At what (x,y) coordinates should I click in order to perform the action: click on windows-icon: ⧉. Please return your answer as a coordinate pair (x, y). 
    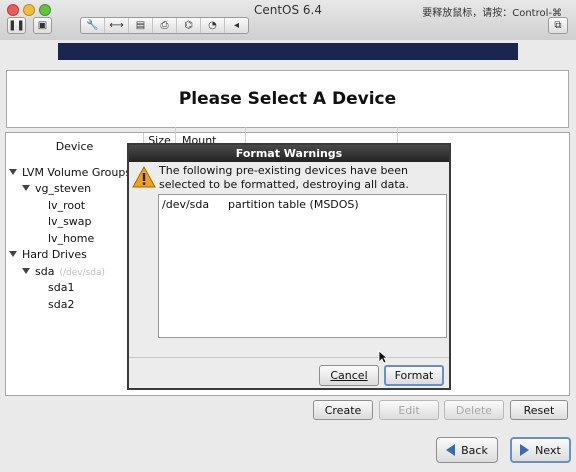
    Looking at the image, I should click on (558, 25).